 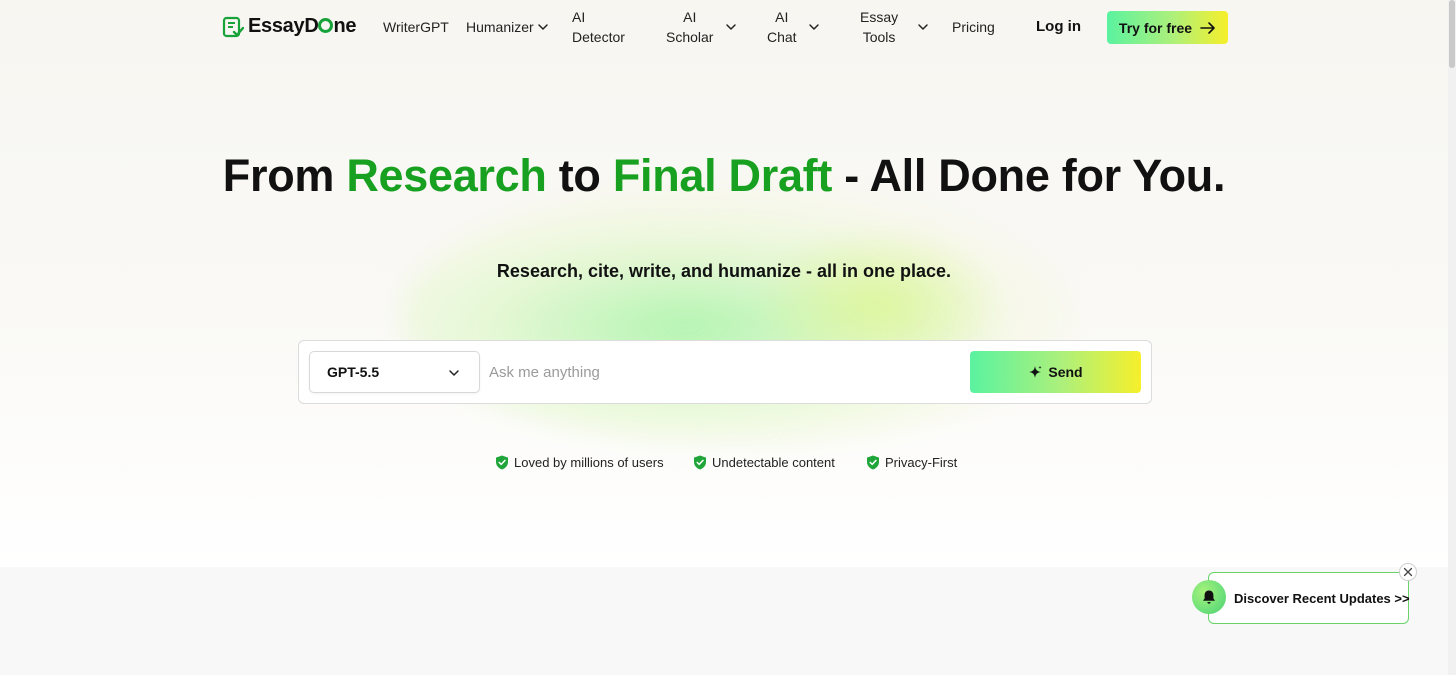 What do you see at coordinates (1207, 27) in the screenshot?
I see `arrow-right-icon` at bounding box center [1207, 27].